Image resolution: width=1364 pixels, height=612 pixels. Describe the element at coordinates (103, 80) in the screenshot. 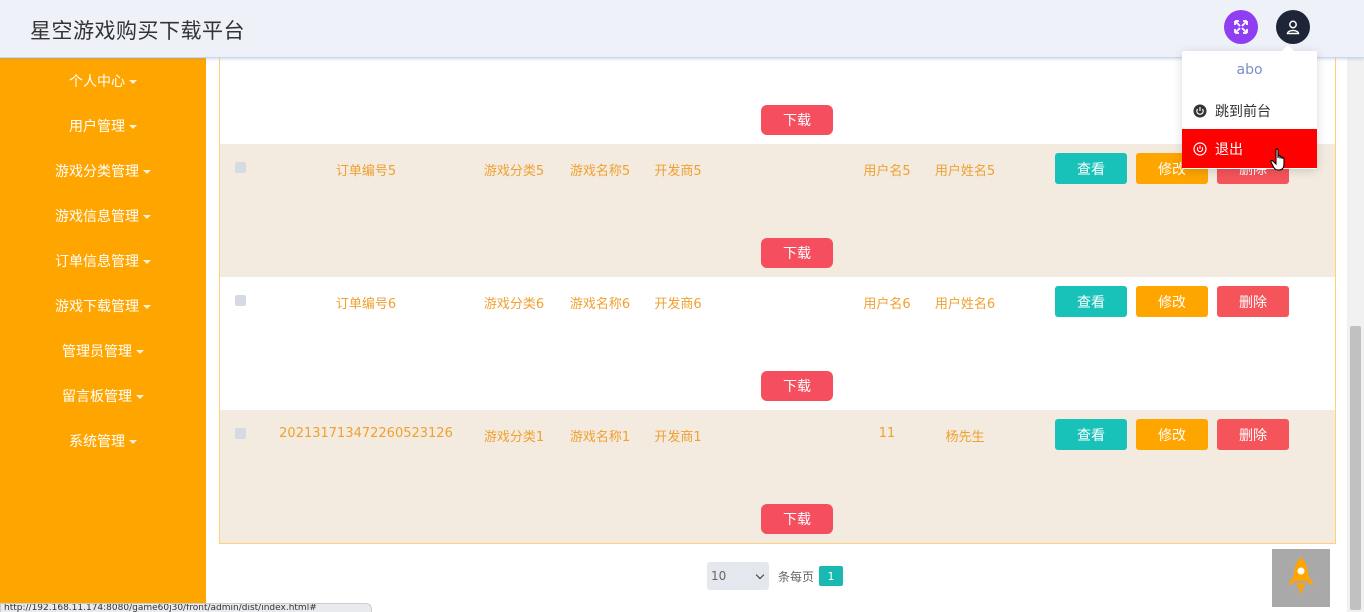

I see `sidebar-item-personal-center: 个人中心` at that location.